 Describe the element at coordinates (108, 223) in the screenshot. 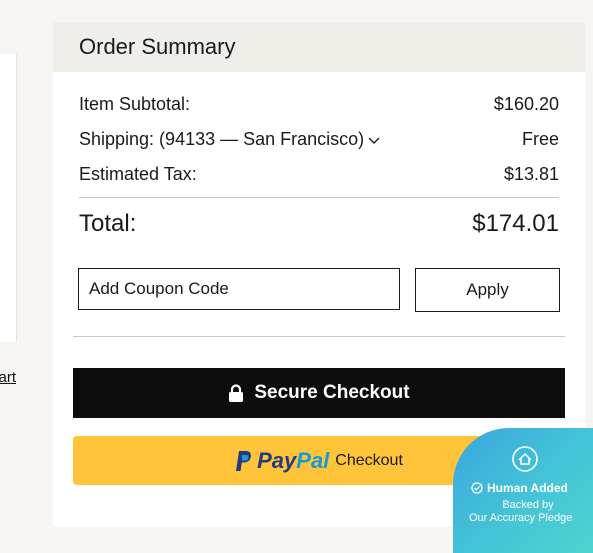

I see `total-label: Total:` at that location.